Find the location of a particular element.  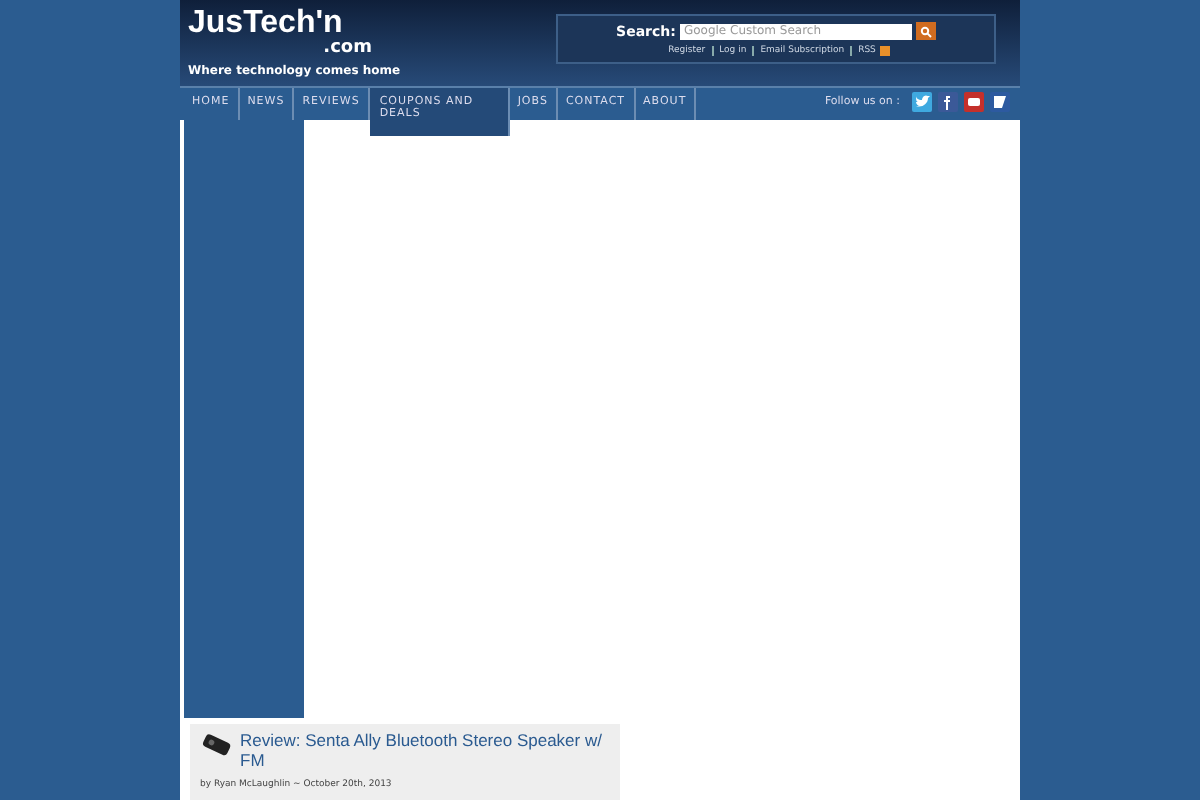

rss-icon is located at coordinates (884, 51).